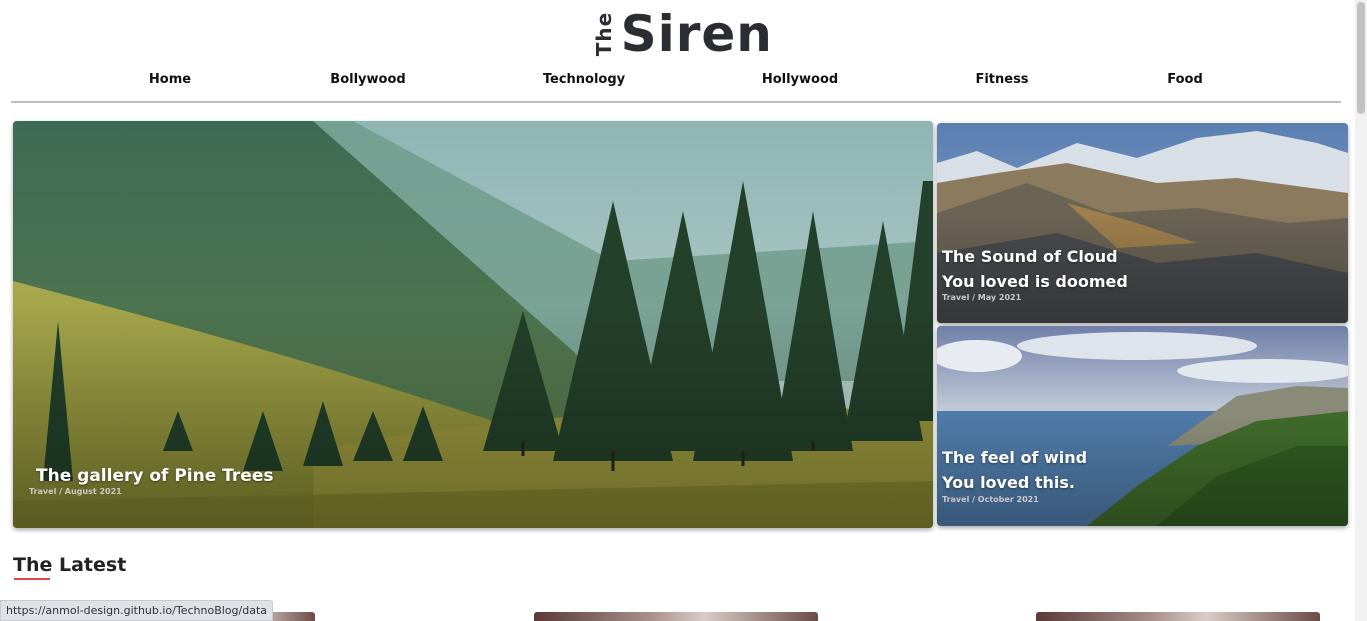  Describe the element at coordinates (1030, 256) in the screenshot. I see `featured-side1-title-line1: The Sound of Cloud` at that location.